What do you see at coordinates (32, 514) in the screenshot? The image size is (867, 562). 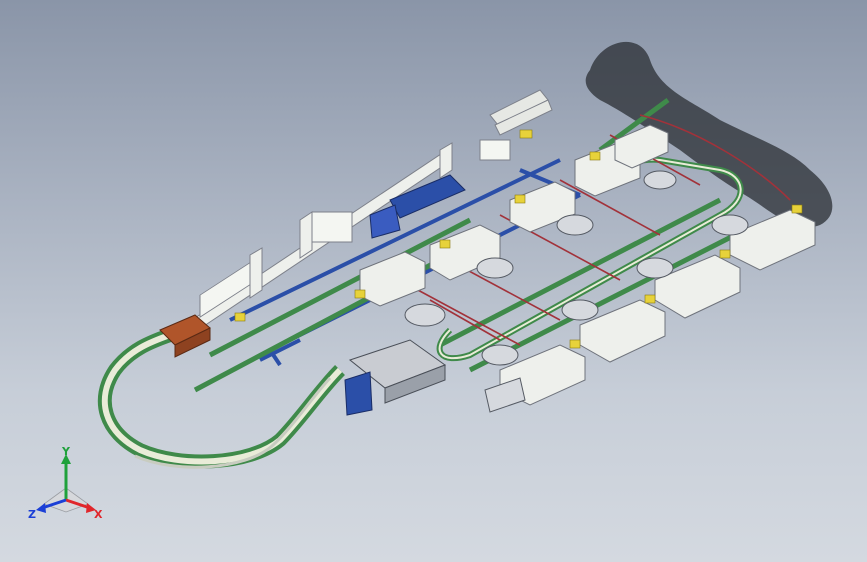 I see `z-axis-label: Z` at bounding box center [32, 514].